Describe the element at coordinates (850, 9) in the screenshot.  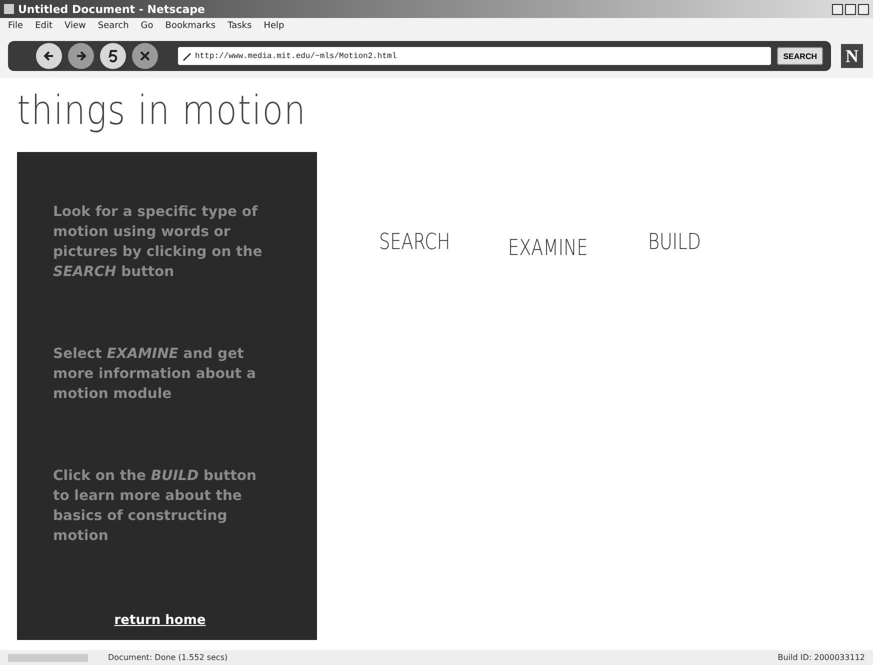
I see `maximize-button` at that location.